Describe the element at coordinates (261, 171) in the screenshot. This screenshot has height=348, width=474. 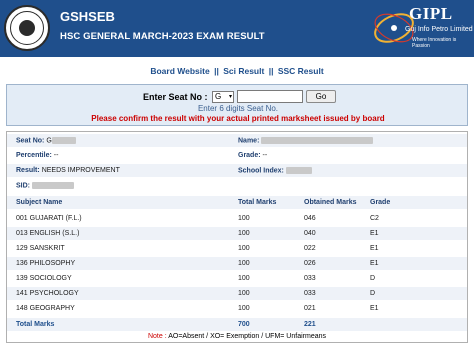
I see `school-index-label: School Index:` at that location.